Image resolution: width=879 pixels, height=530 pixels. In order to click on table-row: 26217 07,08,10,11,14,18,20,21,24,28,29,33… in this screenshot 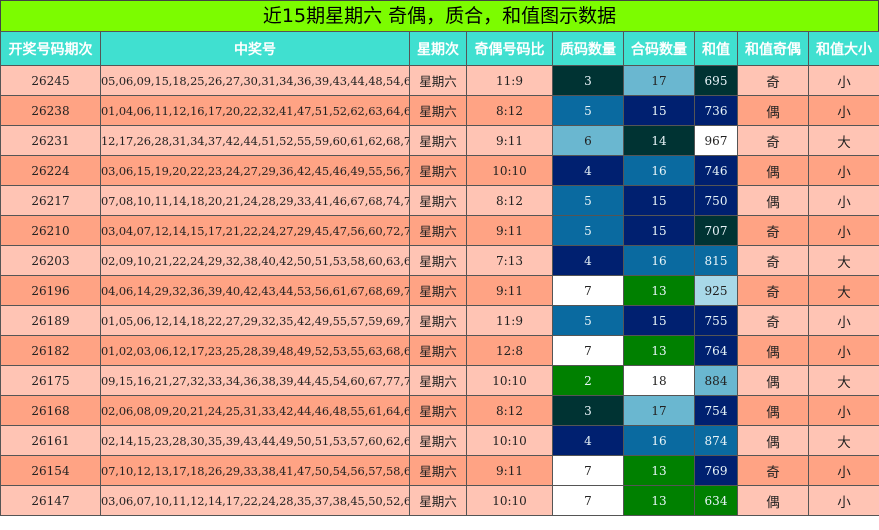, I will do `click(439, 200)`.